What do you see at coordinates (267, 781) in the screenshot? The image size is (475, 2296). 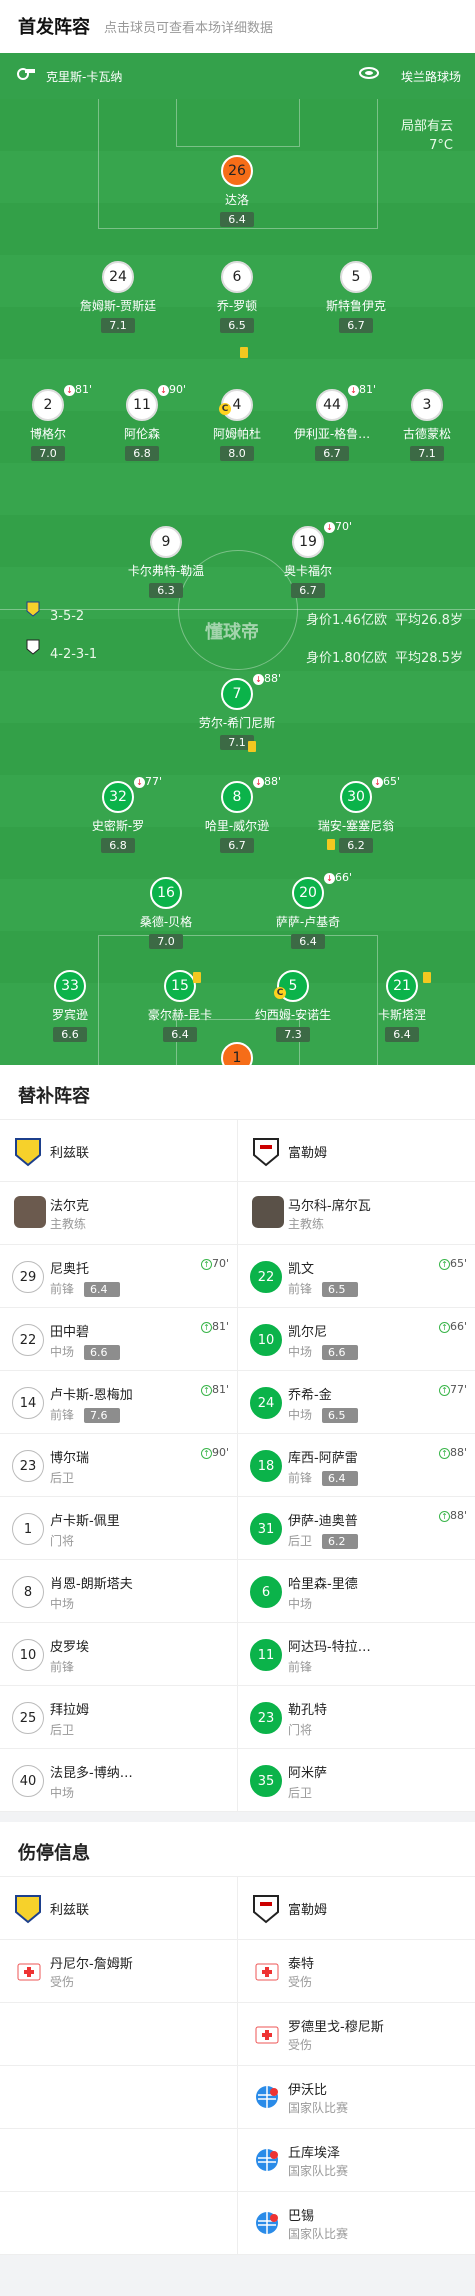 I see `sub-off-marker: ↓ 88'` at bounding box center [267, 781].